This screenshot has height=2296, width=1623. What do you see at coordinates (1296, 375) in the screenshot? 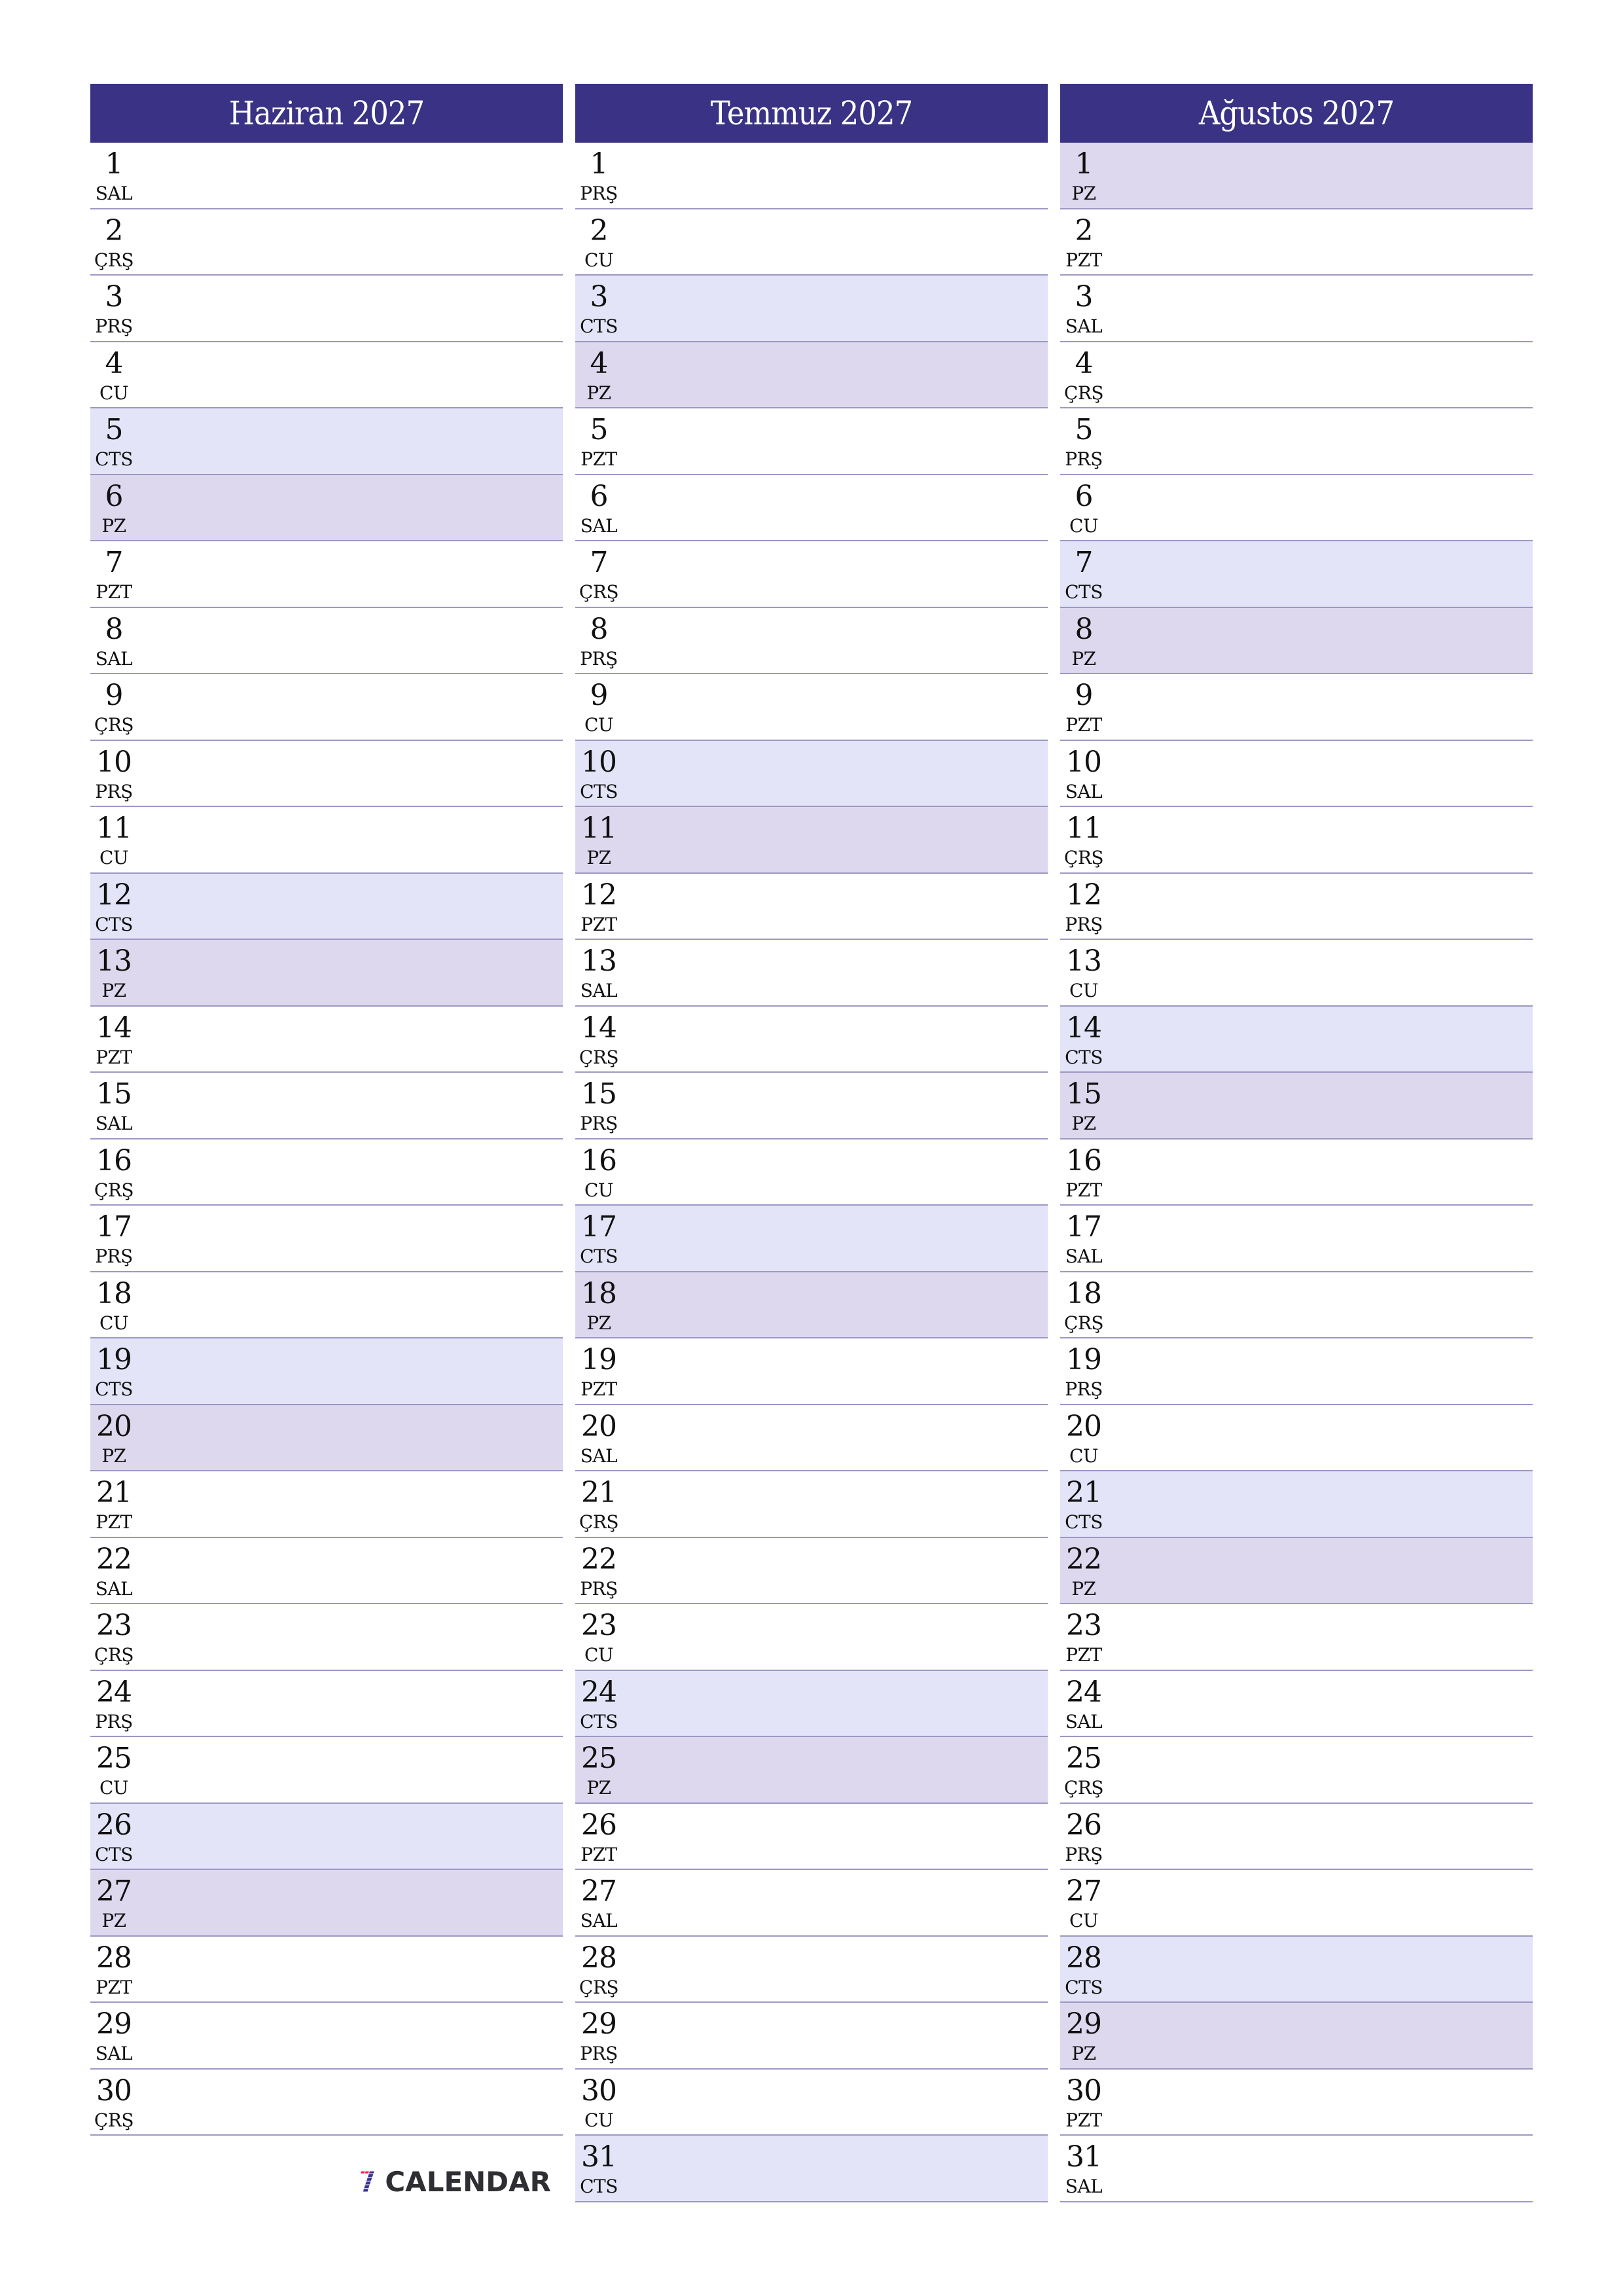
I see `day-row: 4 ÇRŞ` at bounding box center [1296, 375].